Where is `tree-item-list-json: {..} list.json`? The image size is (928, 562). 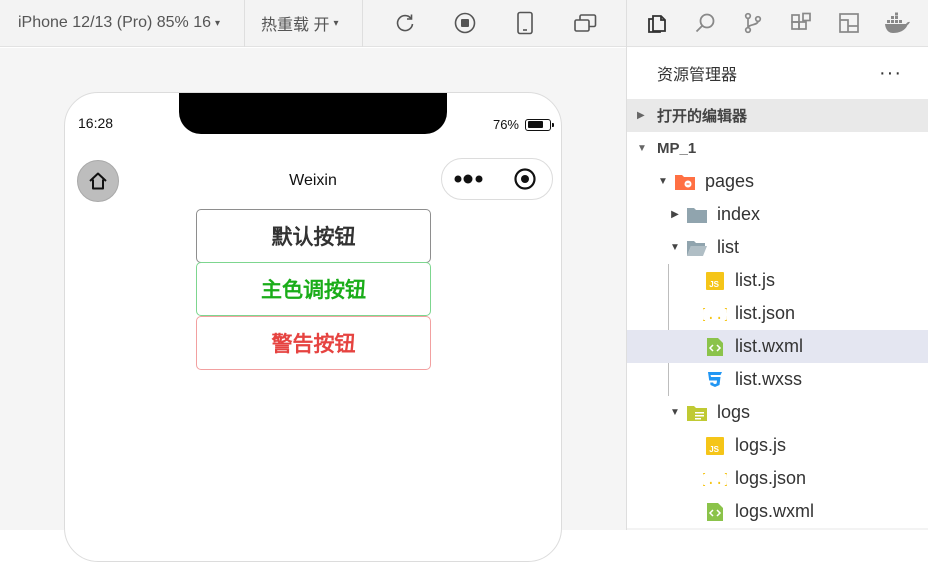 tree-item-list-json: {..} list.json is located at coordinates (777, 313).